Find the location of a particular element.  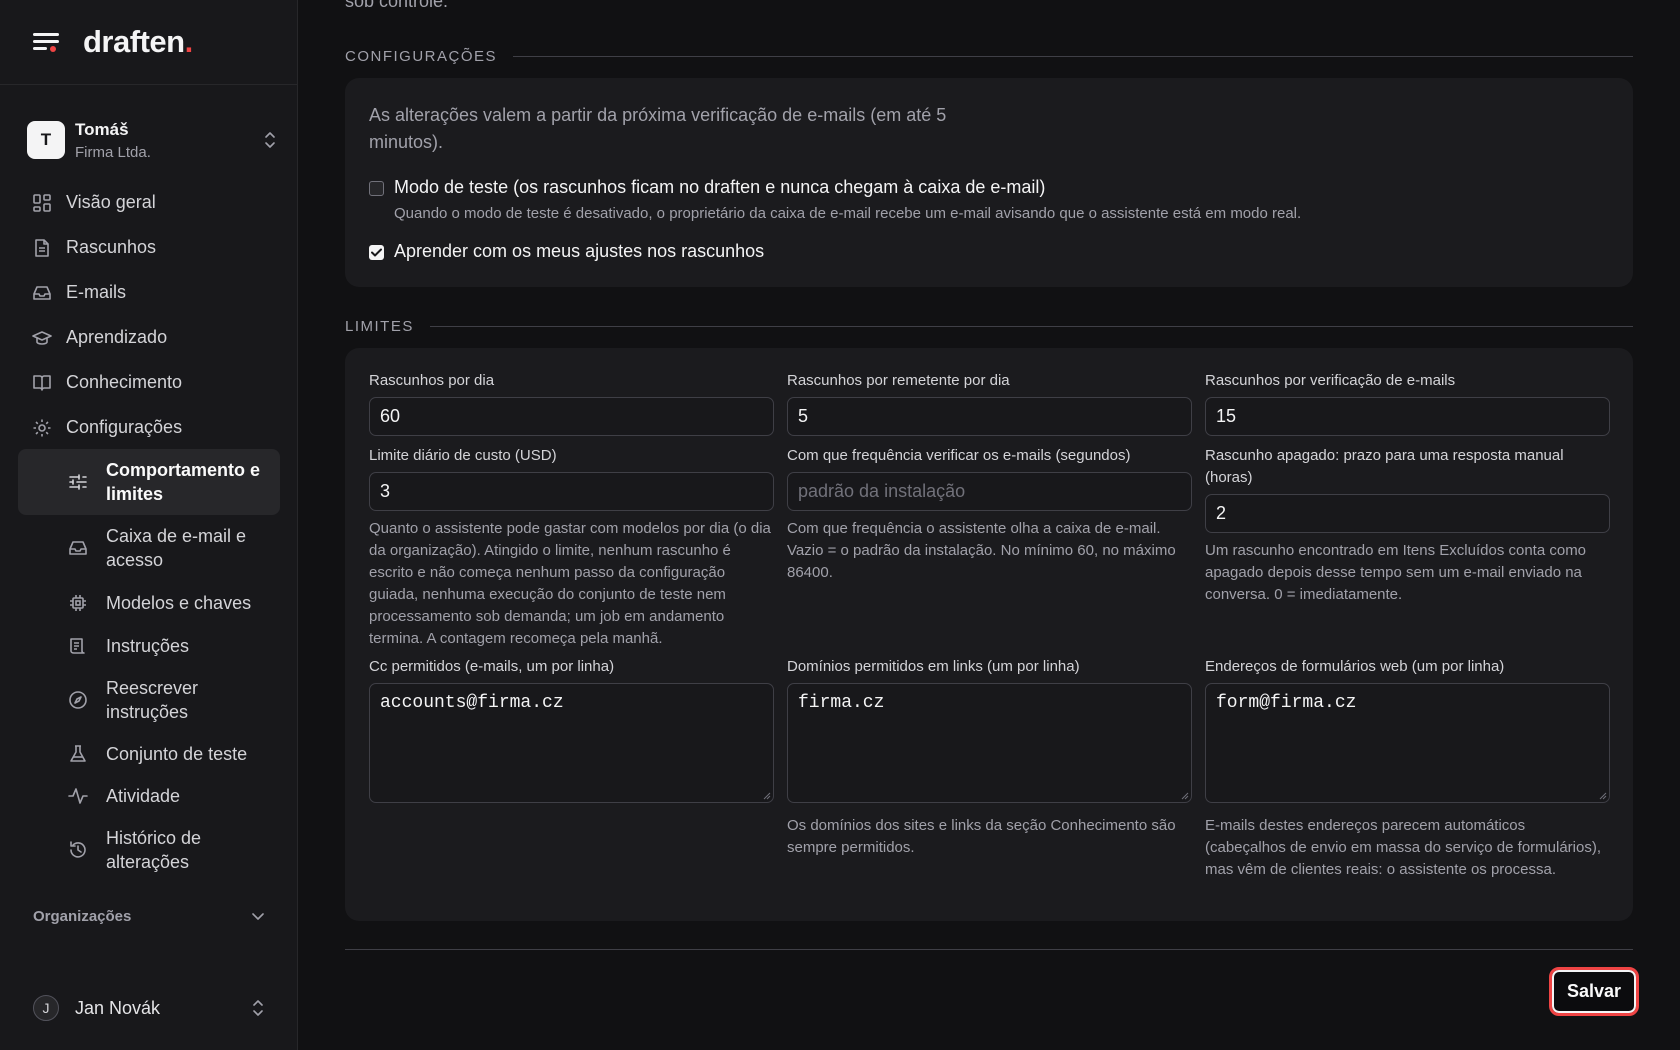

drafts-per-day-input: 60 is located at coordinates (571, 416).